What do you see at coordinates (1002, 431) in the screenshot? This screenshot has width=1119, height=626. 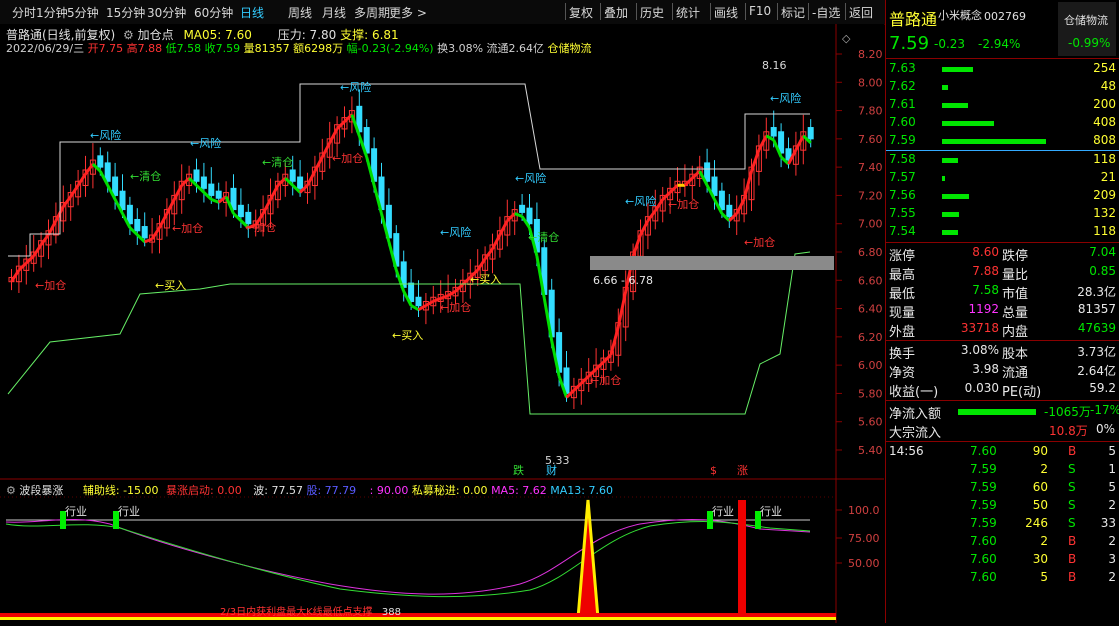 I see `bigflow-row: 大宗流入 10.8万 0%` at bounding box center [1002, 431].